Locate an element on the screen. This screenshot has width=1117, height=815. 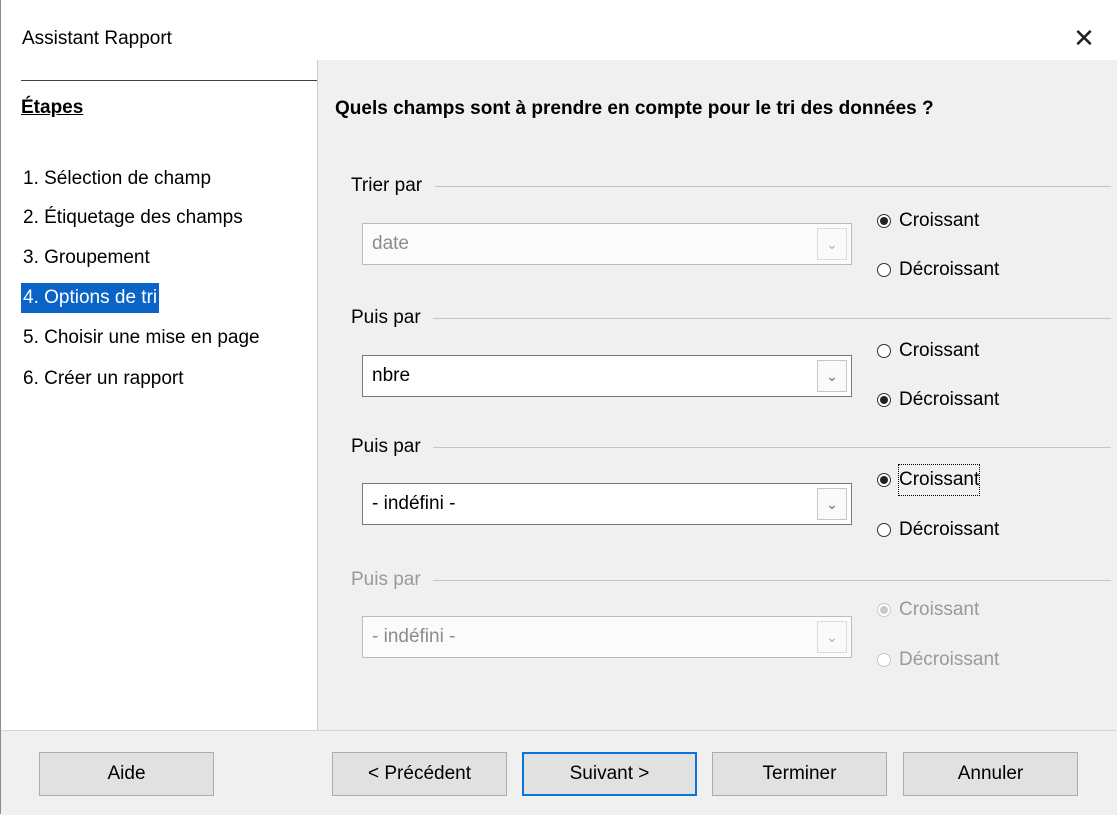
sort-group-4: Puis par is located at coordinates (731, 580).